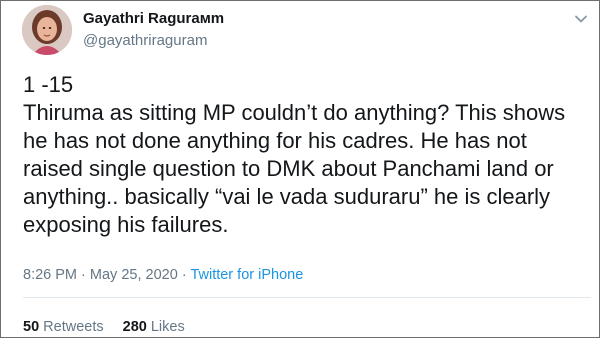  Describe the element at coordinates (145, 40) in the screenshot. I see `author-handle: @gayathriraguram` at that location.